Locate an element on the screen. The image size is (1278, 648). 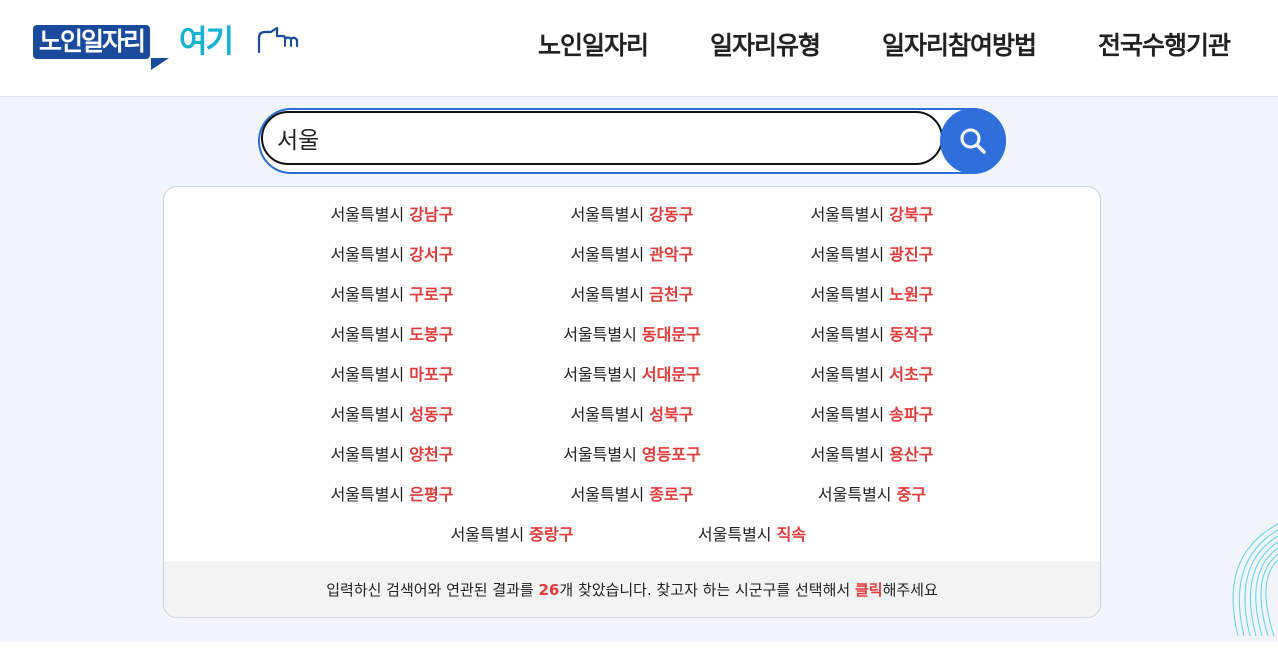
result-item: 서울특별시 마포구 is located at coordinates (392, 375).